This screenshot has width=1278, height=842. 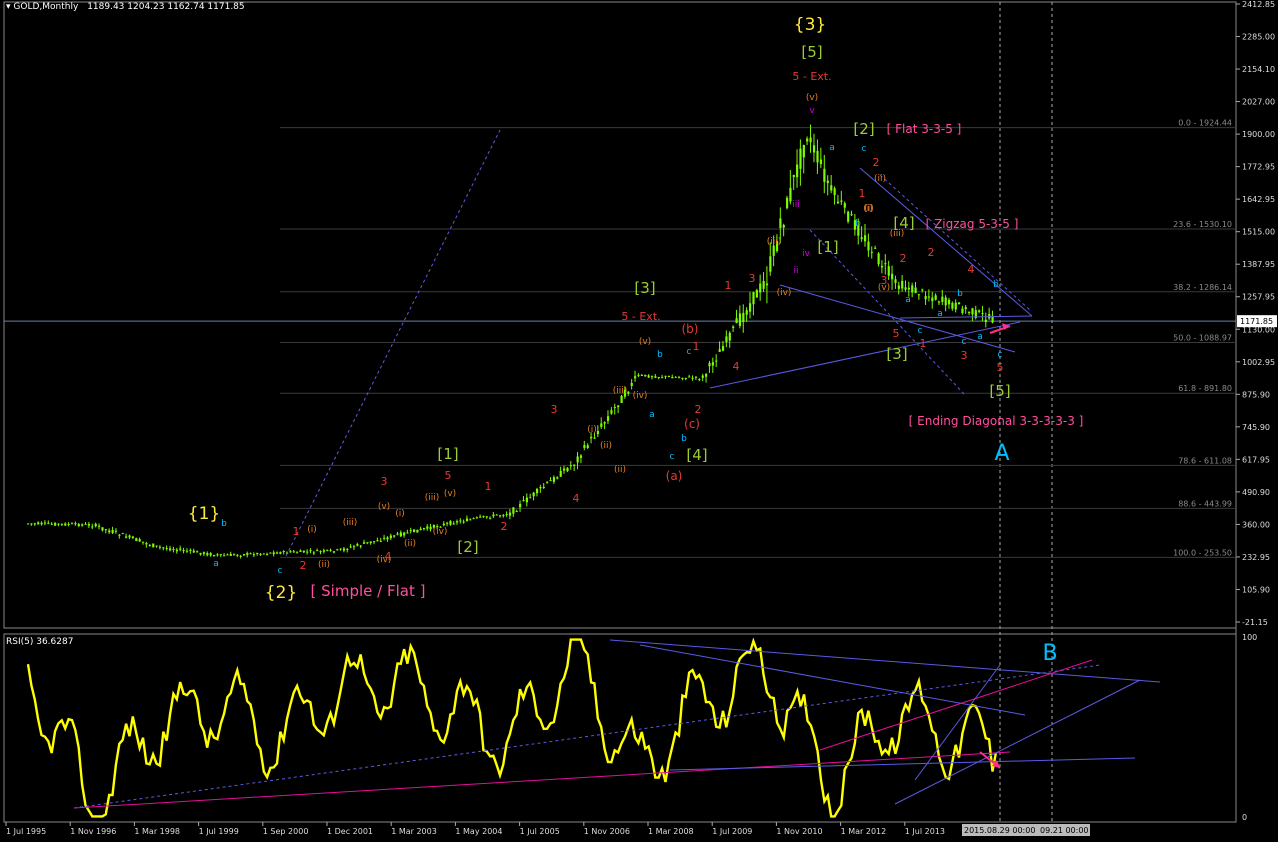 What do you see at coordinates (400, 514) in the screenshot?
I see `wave-label-small: (i)` at bounding box center [400, 514].